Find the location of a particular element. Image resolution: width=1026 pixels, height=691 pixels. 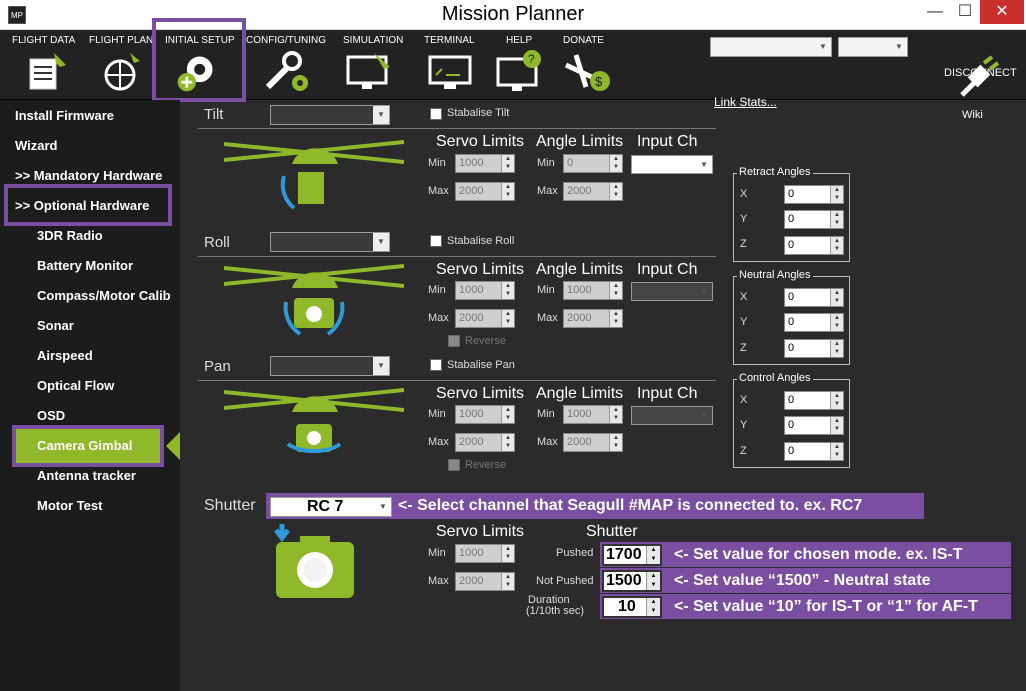

config-tuning-icon is located at coordinates (286, 71).